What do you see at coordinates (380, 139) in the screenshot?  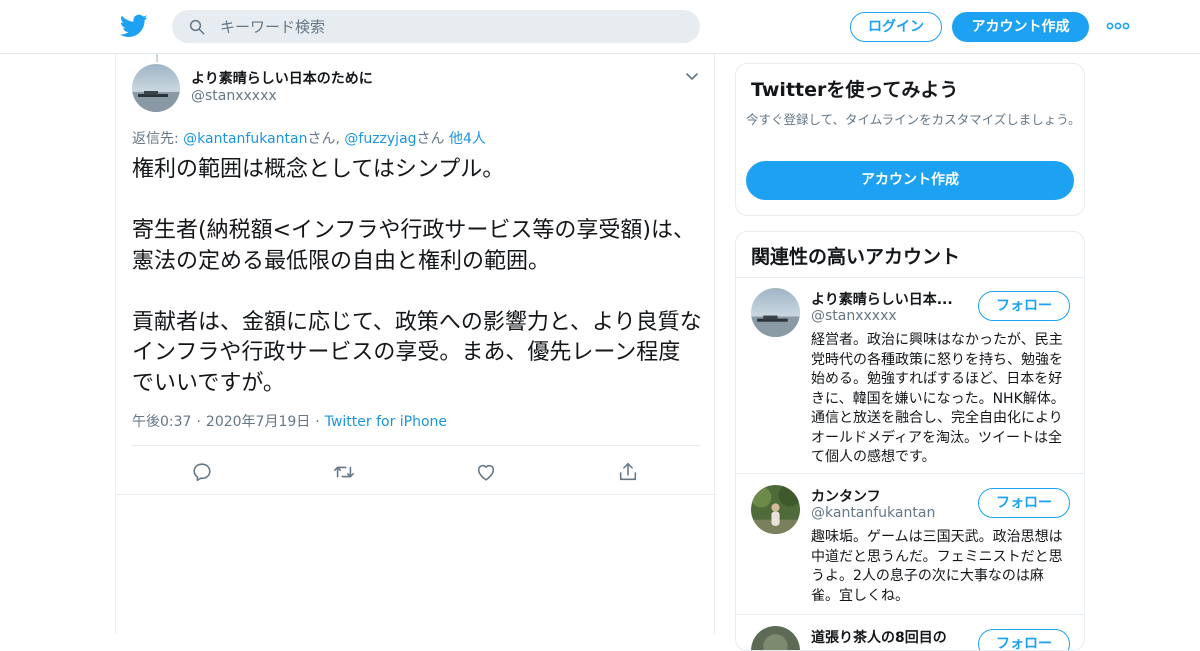 I see `reply-user-link: @fuzzyjag` at bounding box center [380, 139].